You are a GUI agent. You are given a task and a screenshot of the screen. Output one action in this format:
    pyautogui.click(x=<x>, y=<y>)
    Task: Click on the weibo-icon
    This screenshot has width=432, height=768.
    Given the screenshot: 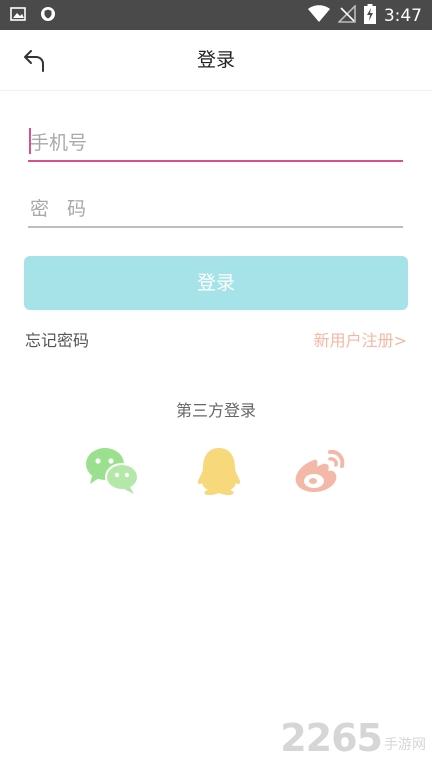 What is the action you would take?
    pyautogui.click(x=320, y=471)
    